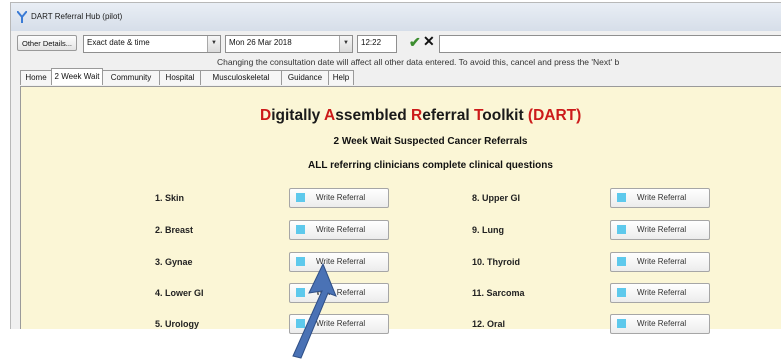  I want to click on tab-help: Help, so click(341, 77).